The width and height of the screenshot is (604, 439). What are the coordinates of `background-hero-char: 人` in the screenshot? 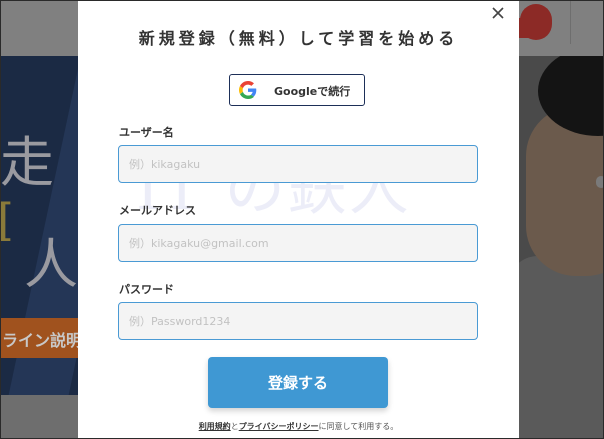 It's located at (51, 264).